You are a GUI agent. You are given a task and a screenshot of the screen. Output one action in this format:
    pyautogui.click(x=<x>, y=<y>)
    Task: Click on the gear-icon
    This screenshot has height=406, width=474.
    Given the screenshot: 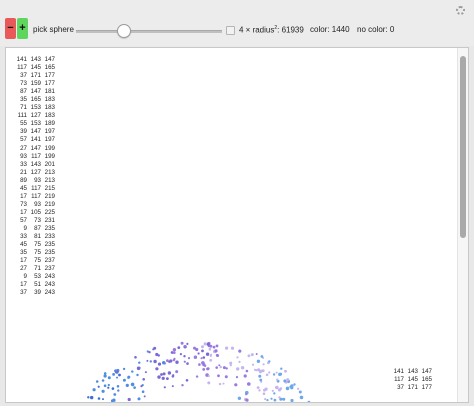 What is the action you would take?
    pyautogui.click(x=460, y=10)
    